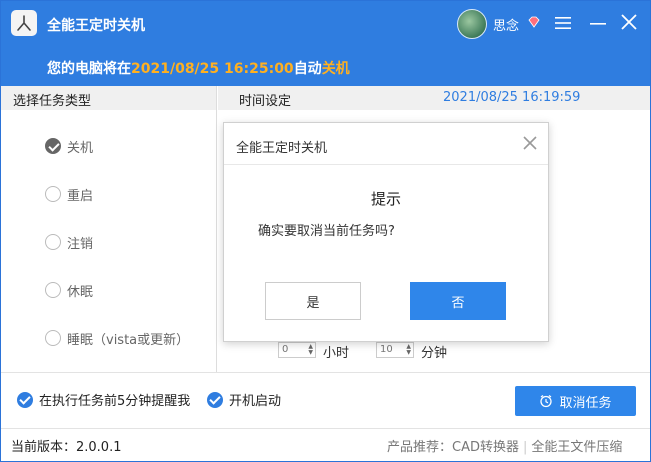 Image resolution: width=651 pixels, height=462 pixels. Describe the element at coordinates (585, 403) in the screenshot. I see `cancel-task-label: 取消任务` at that location.